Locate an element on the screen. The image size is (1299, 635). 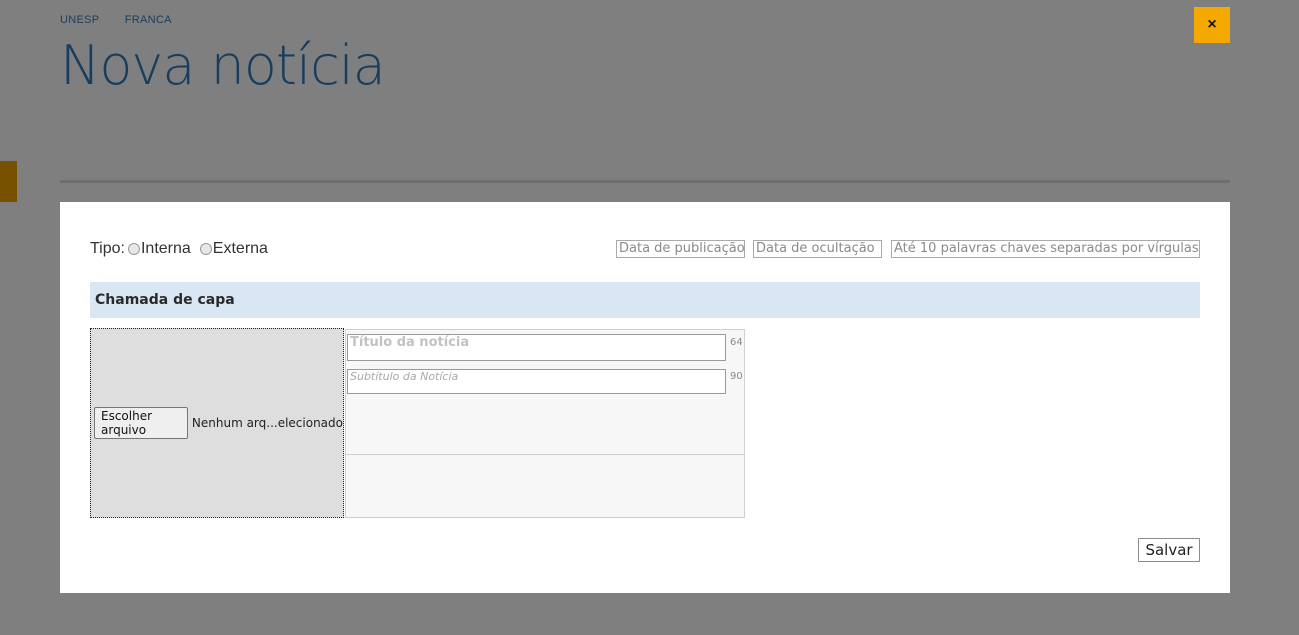
subtitle-input: Subtítulo da Notícia is located at coordinates (536, 381).